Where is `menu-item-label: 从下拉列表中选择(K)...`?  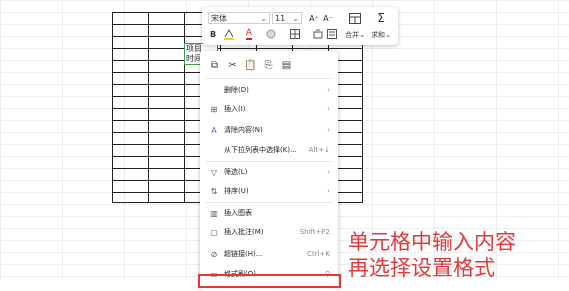
menu-item-label: 从下拉列表中选择(K)... is located at coordinates (260, 150).